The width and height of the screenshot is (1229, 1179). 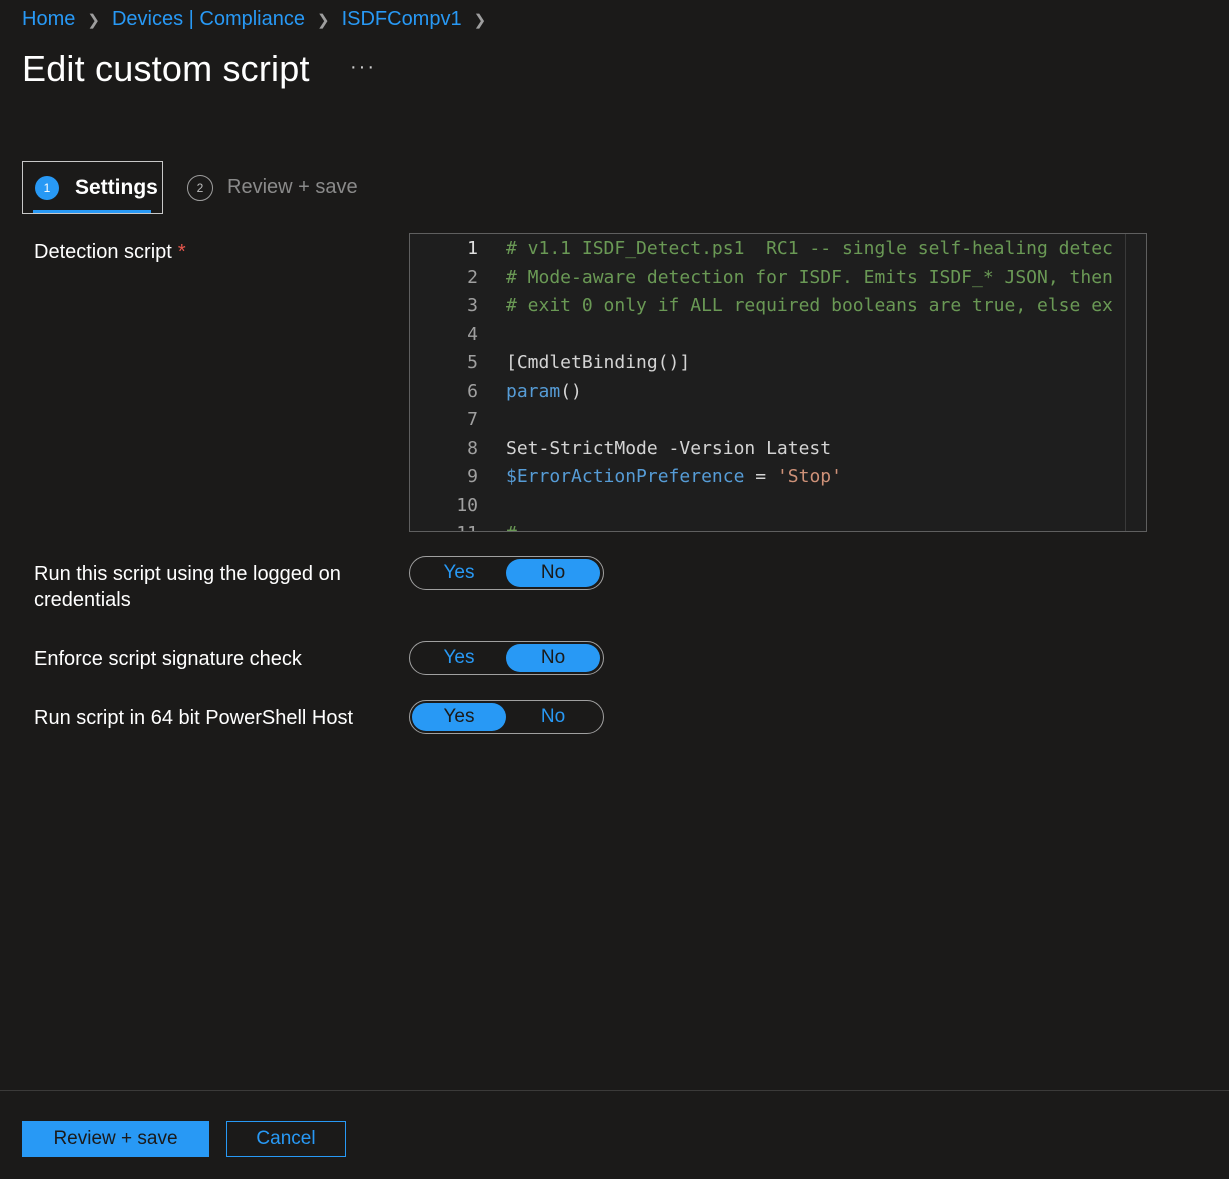 What do you see at coordinates (571, 391) in the screenshot?
I see `code-token: ()` at bounding box center [571, 391].